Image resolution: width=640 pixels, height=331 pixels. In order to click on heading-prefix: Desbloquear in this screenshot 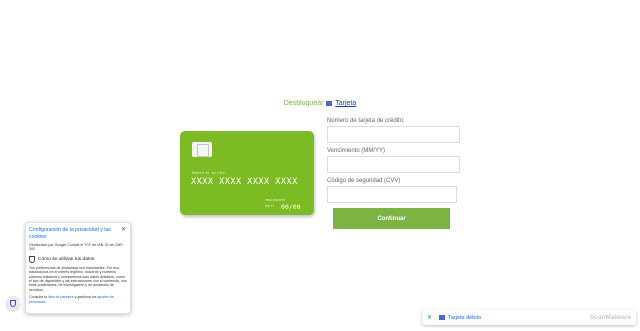, I will do `click(303, 103)`.